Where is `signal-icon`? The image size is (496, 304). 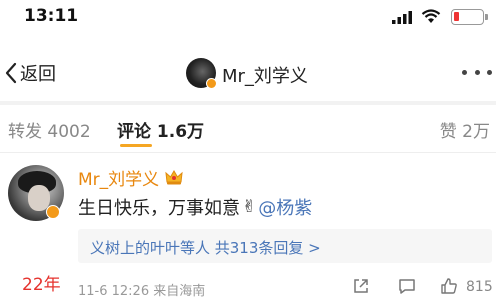
signal-icon is located at coordinates (402, 17).